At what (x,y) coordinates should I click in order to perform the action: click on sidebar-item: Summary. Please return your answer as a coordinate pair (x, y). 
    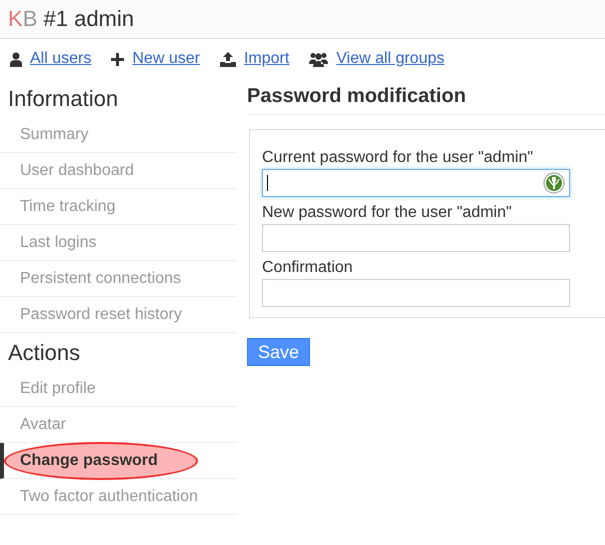
    Looking at the image, I should click on (118, 135).